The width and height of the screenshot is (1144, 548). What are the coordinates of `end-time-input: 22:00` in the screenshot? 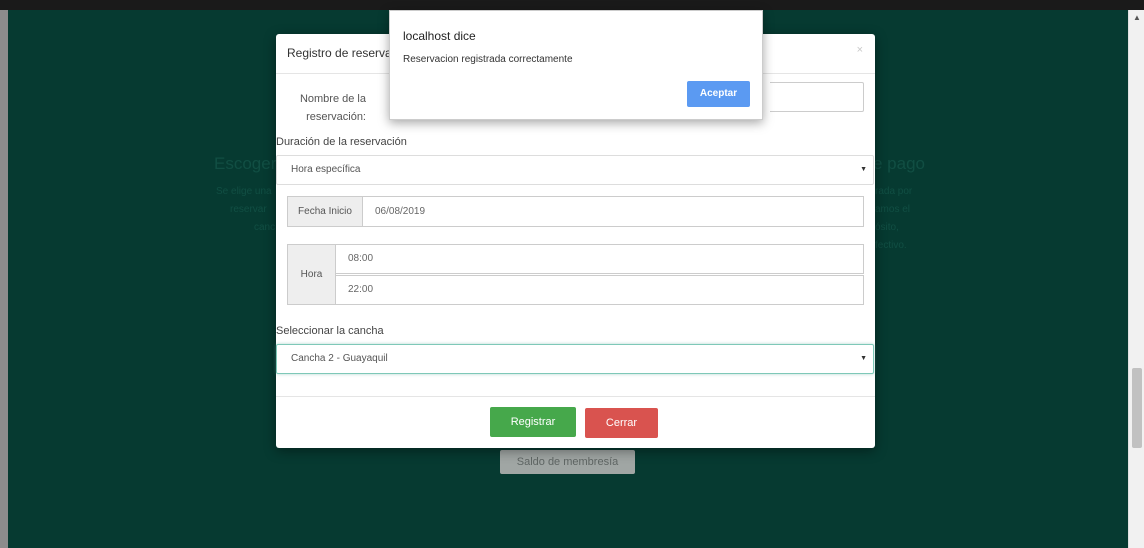 It's located at (599, 290).